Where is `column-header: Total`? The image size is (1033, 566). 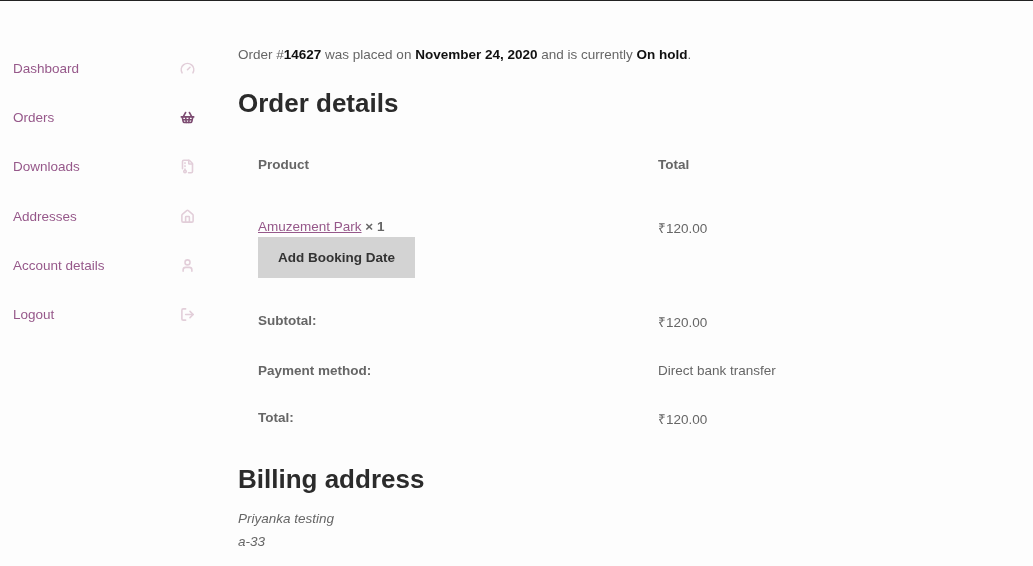
column-header: Total is located at coordinates (674, 164).